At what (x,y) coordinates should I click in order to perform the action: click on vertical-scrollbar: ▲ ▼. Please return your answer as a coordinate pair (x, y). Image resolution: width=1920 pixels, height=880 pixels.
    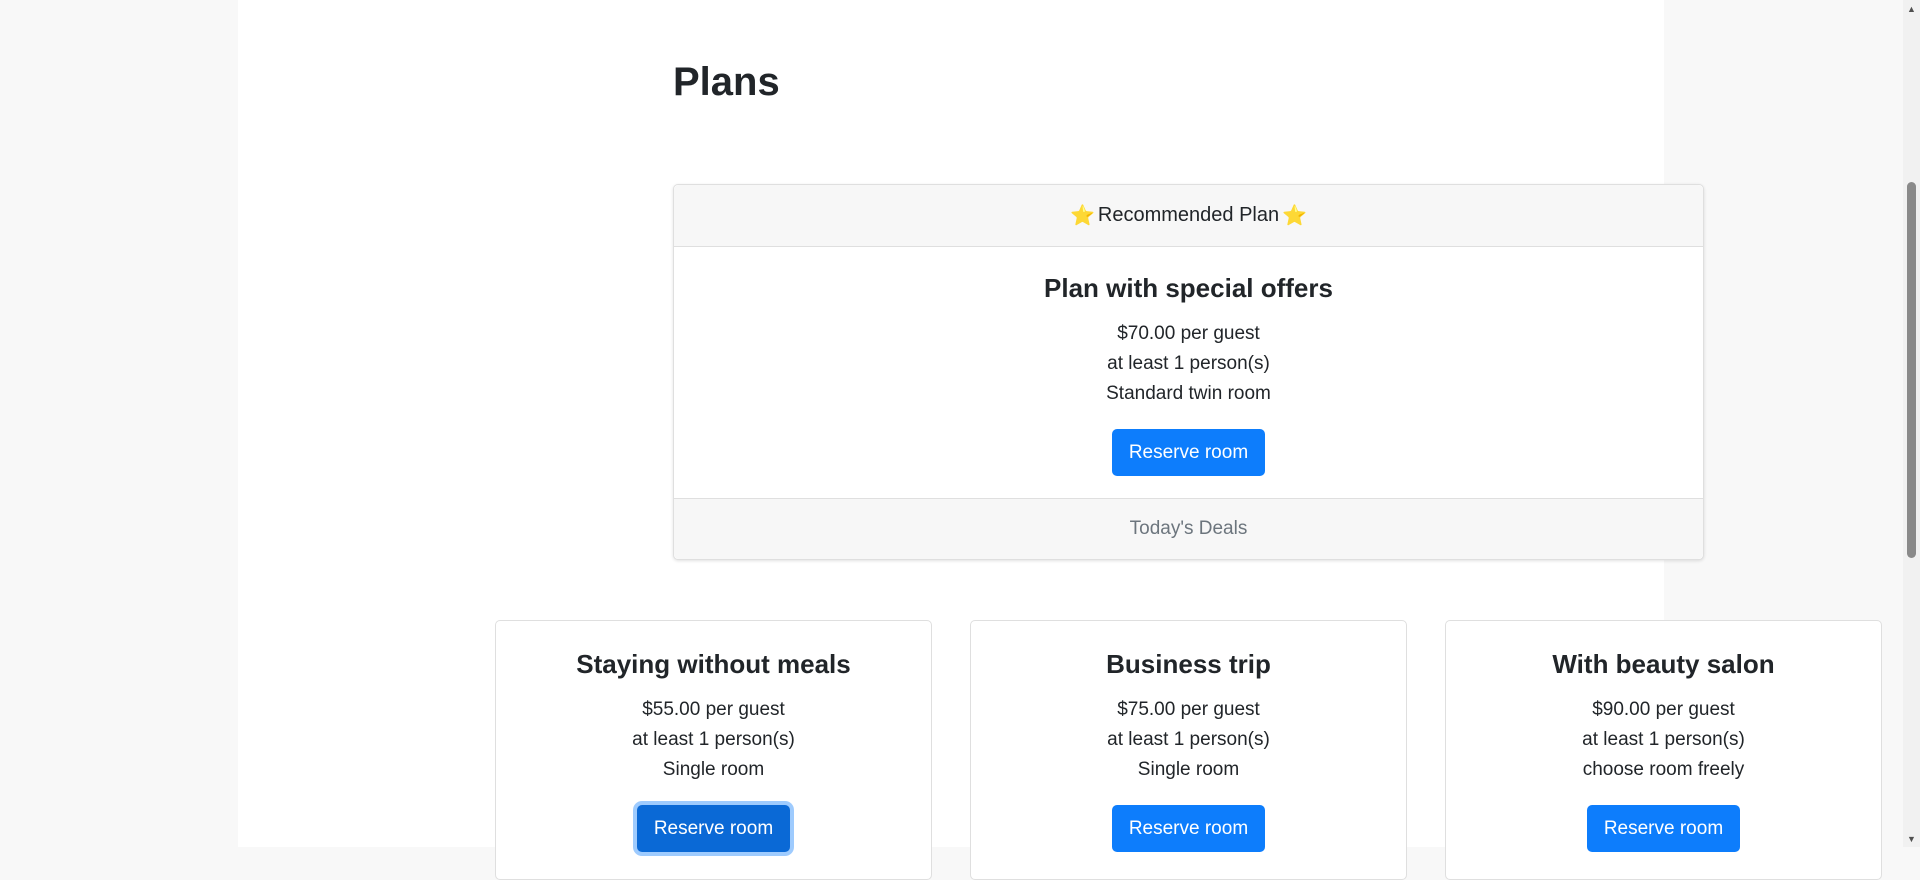
    Looking at the image, I should click on (1911, 423).